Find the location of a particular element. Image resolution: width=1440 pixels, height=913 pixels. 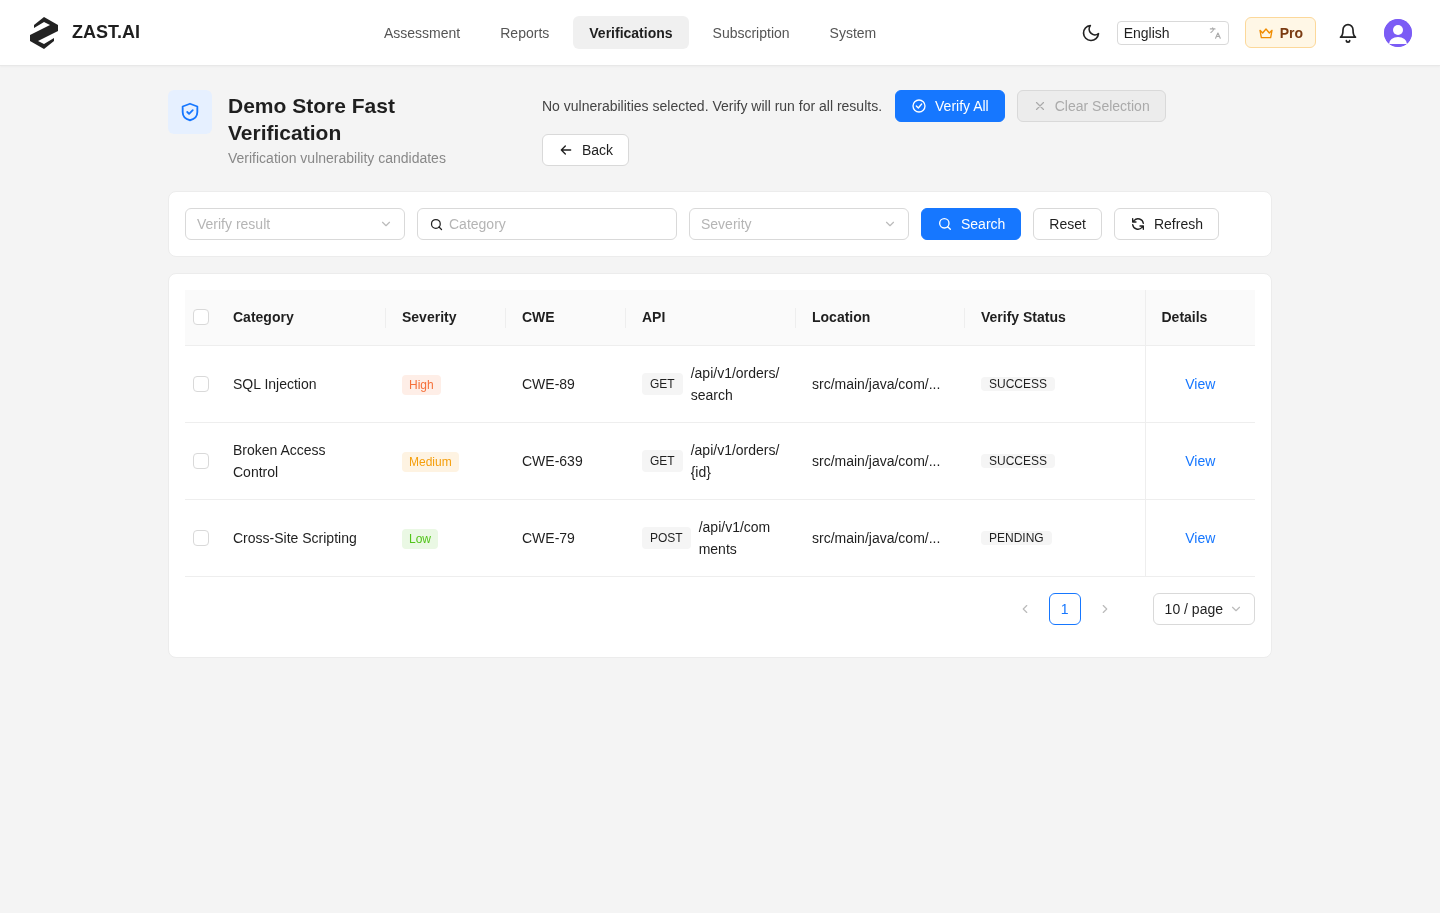

page-button: 1 is located at coordinates (1064, 608).